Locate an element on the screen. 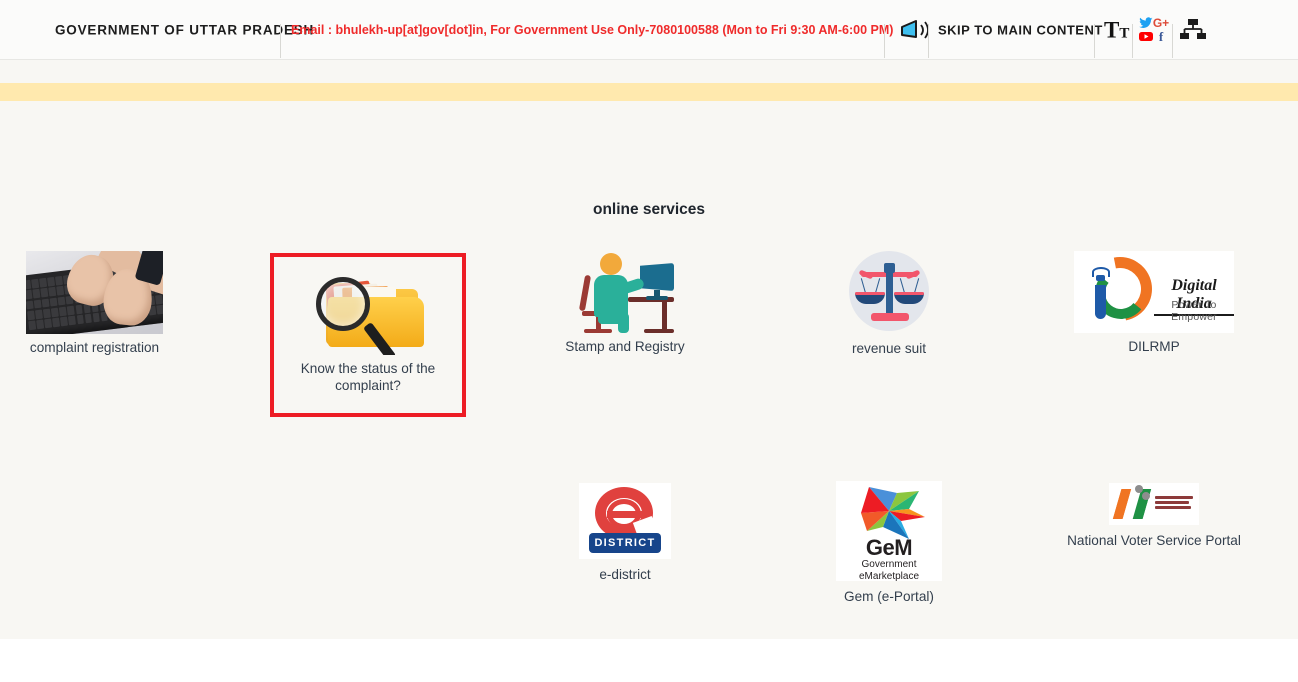  gem-wordmark: GeM is located at coordinates (889, 547).